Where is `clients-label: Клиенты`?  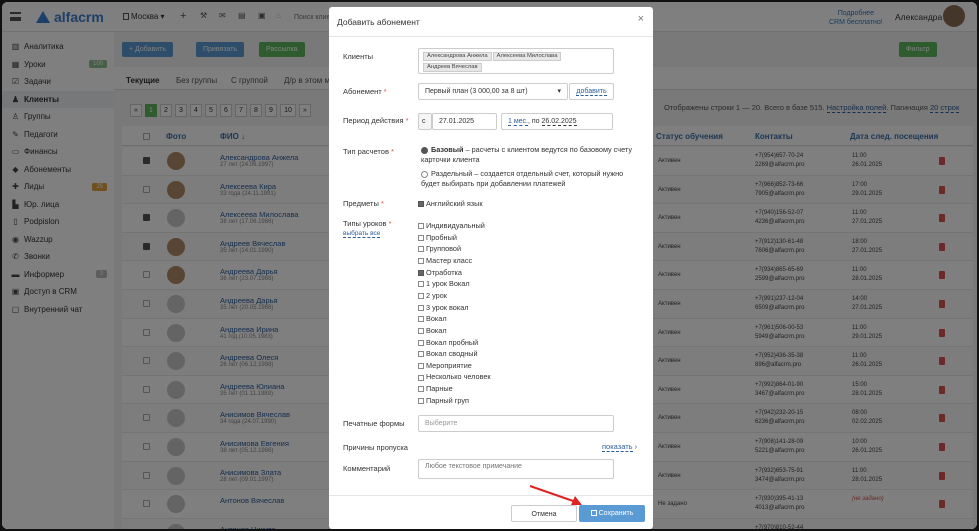
clients-label: Клиенты is located at coordinates (358, 56).